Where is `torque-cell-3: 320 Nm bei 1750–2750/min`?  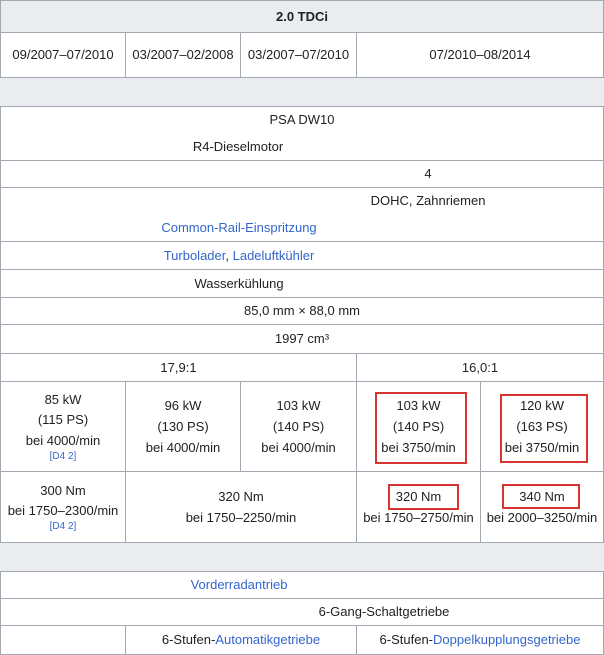
torque-cell-3: 320 Nm bei 1750–2750/min is located at coordinates (418, 507).